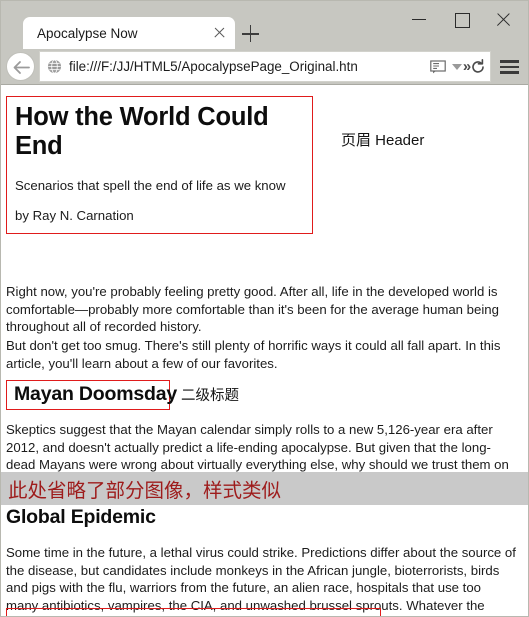 Image resolution: width=529 pixels, height=617 pixels. Describe the element at coordinates (461, 19) in the screenshot. I see `window-maximize-button` at that location.